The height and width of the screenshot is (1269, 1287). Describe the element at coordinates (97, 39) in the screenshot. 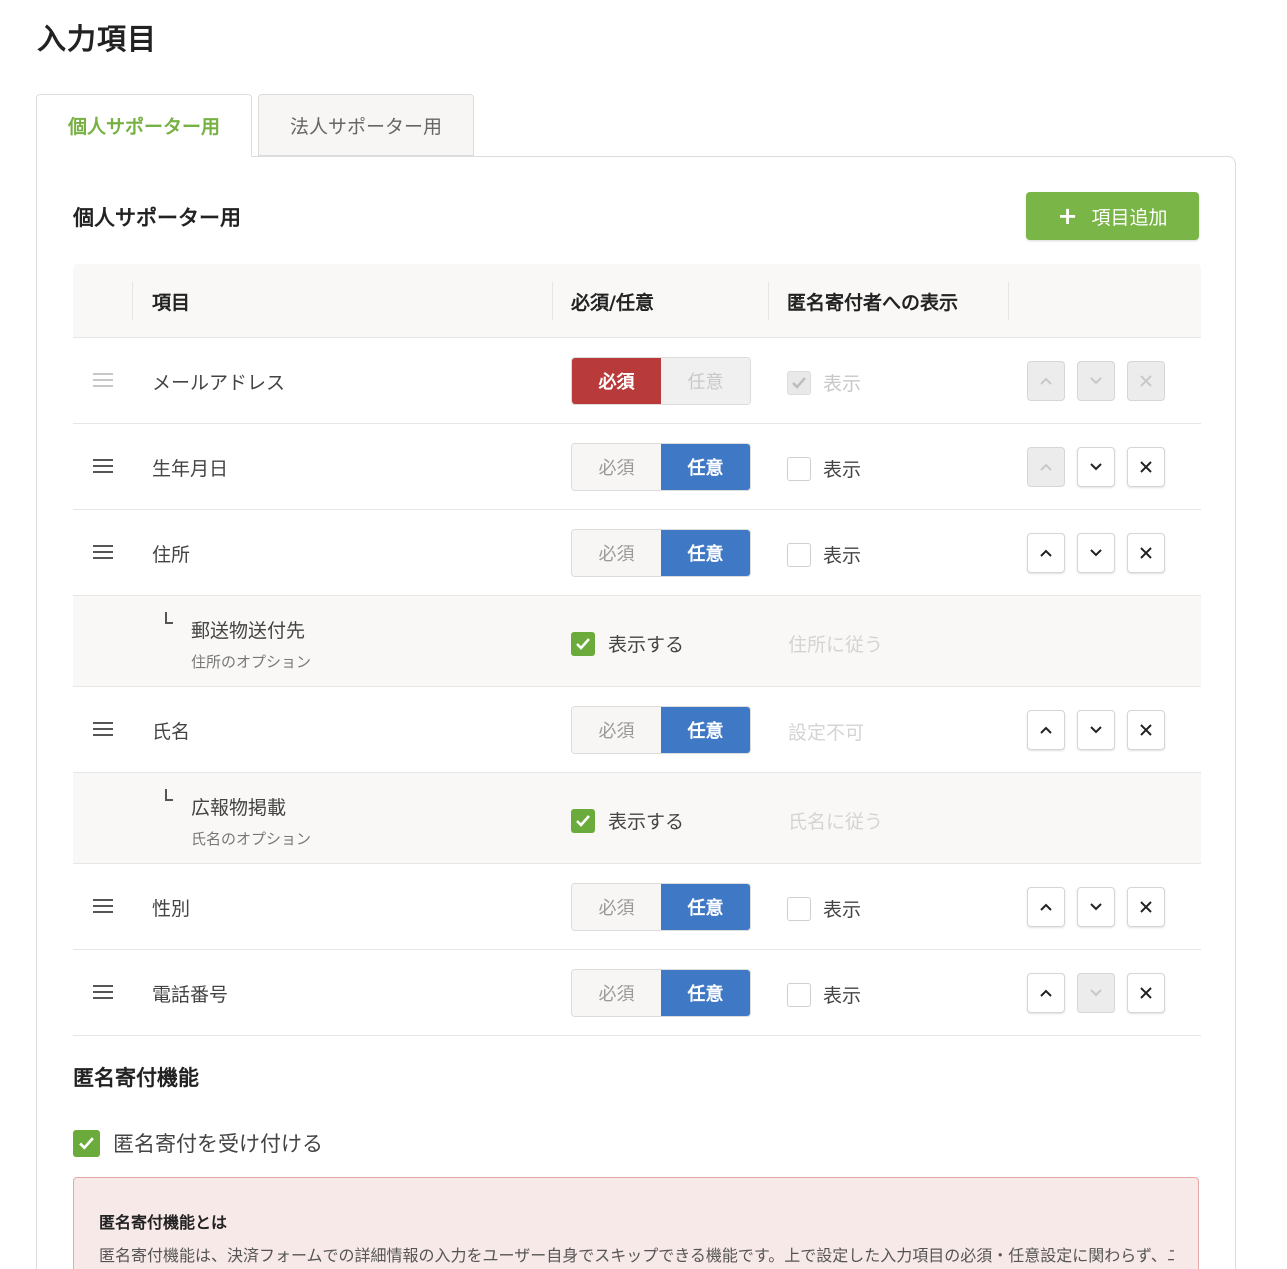

I see `page-title: 入力項目` at that location.